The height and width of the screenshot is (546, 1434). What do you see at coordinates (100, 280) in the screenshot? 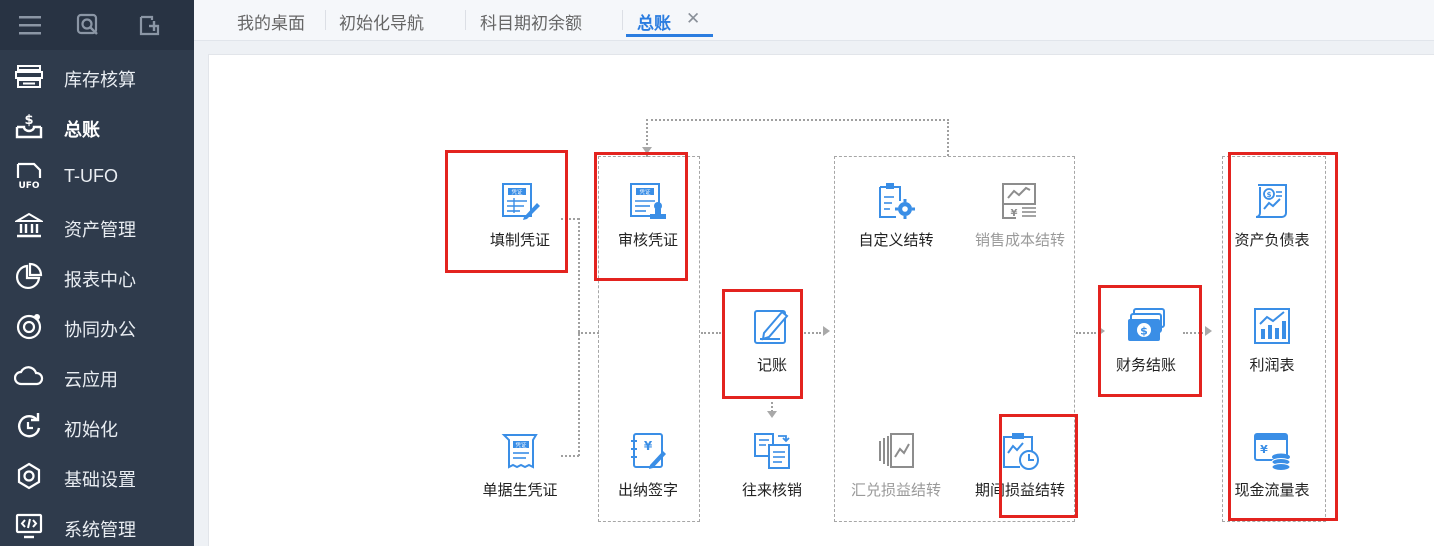
I see `sidebar-item-label: 报表中心` at bounding box center [100, 280].